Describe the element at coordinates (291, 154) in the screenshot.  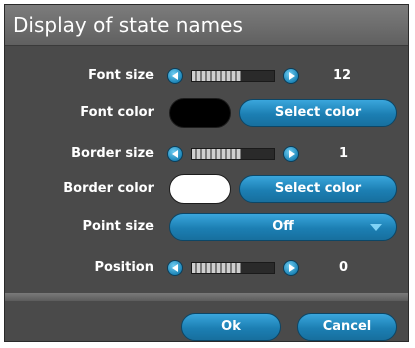
I see `border-size-increase-icon` at that location.